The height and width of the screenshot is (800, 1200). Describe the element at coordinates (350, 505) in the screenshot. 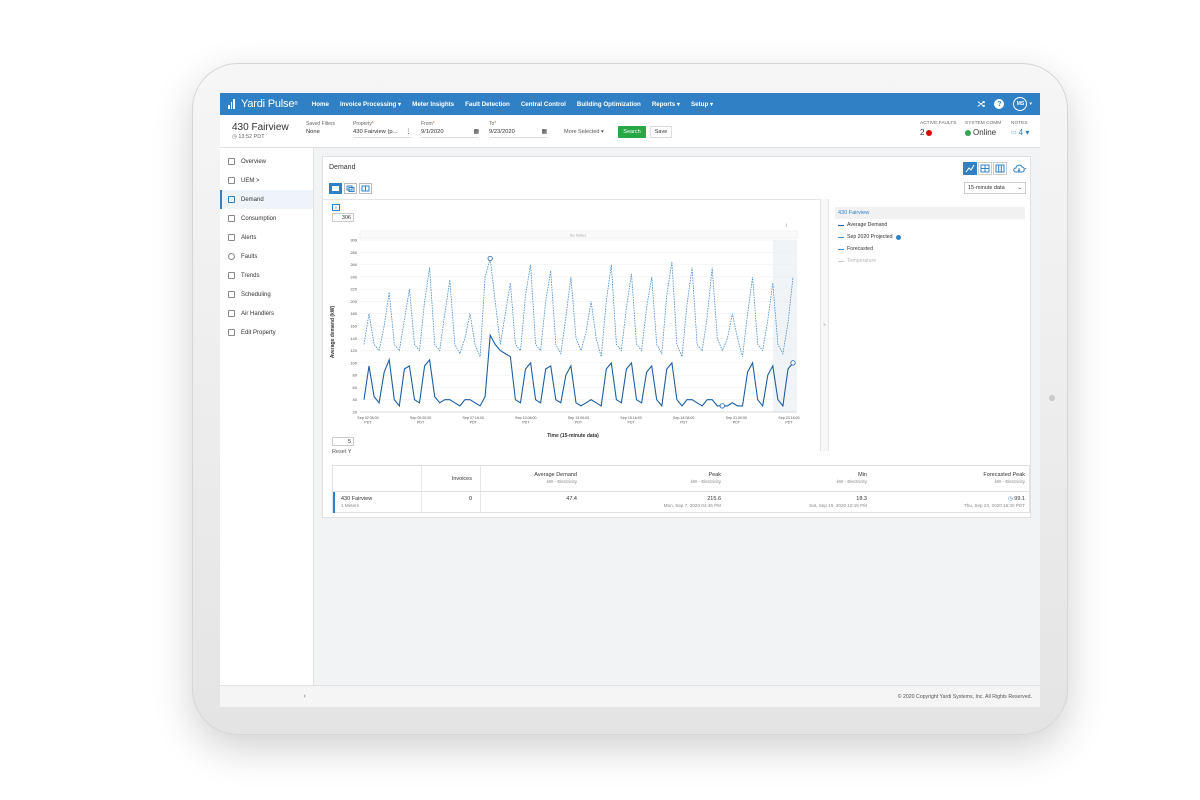

I see `row-meter-count: 1 Meters` at that location.